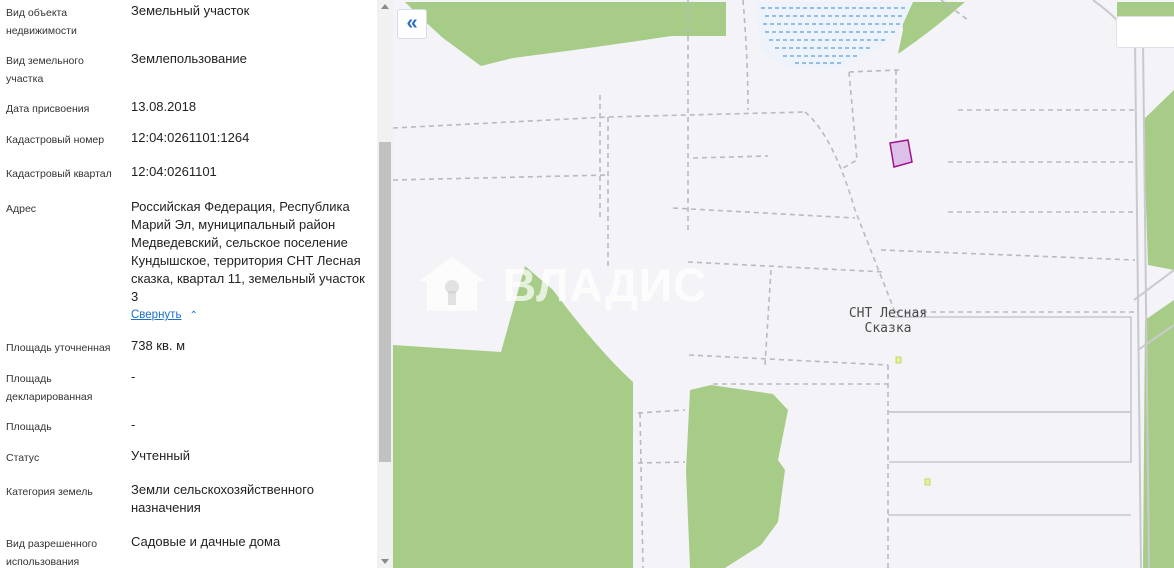 This screenshot has height=568, width=1174. What do you see at coordinates (29, 427) in the screenshot?
I see `detail-label: Площадь` at bounding box center [29, 427].